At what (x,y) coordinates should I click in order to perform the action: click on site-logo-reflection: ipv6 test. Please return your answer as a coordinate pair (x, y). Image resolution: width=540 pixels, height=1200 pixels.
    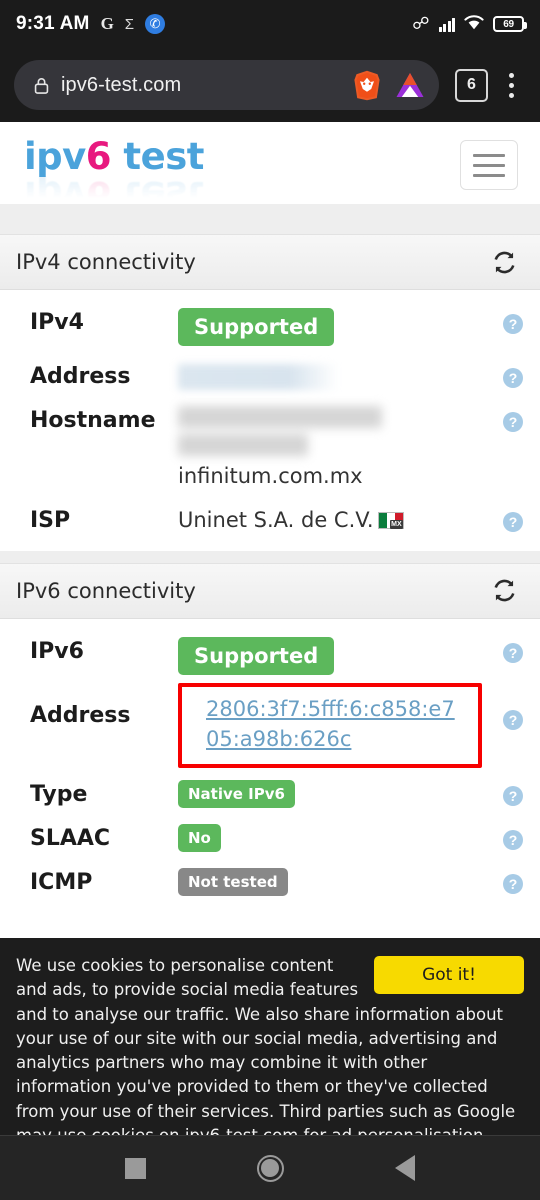
    Looking at the image, I should click on (114, 194).